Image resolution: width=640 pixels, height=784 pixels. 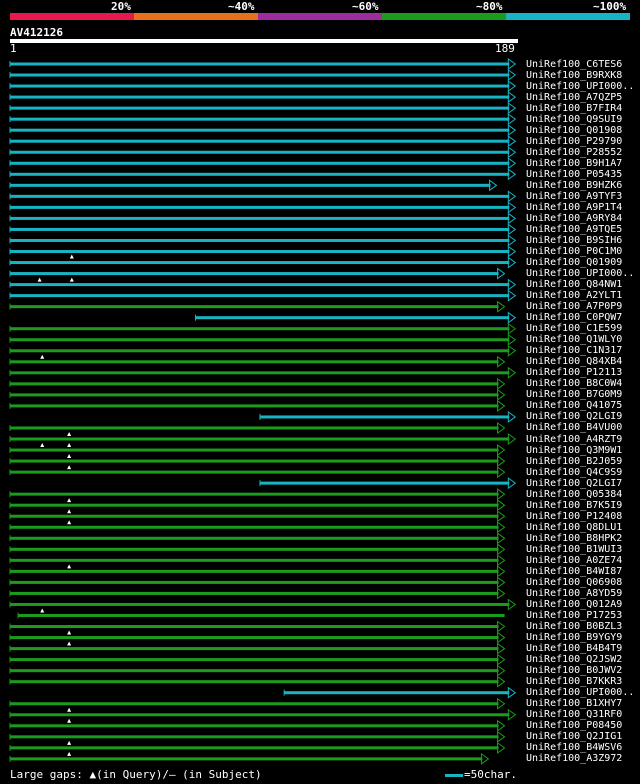 I want to click on hit-name: UniRef100_B9HZK6, so click(x=574, y=185).